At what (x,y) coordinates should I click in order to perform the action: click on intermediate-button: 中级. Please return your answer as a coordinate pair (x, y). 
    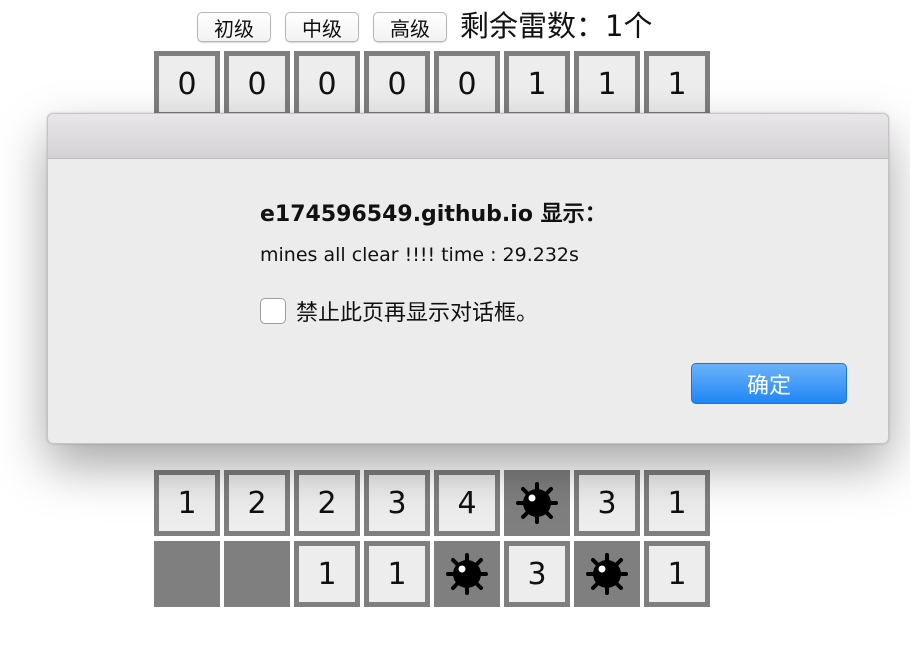
    Looking at the image, I should click on (322, 27).